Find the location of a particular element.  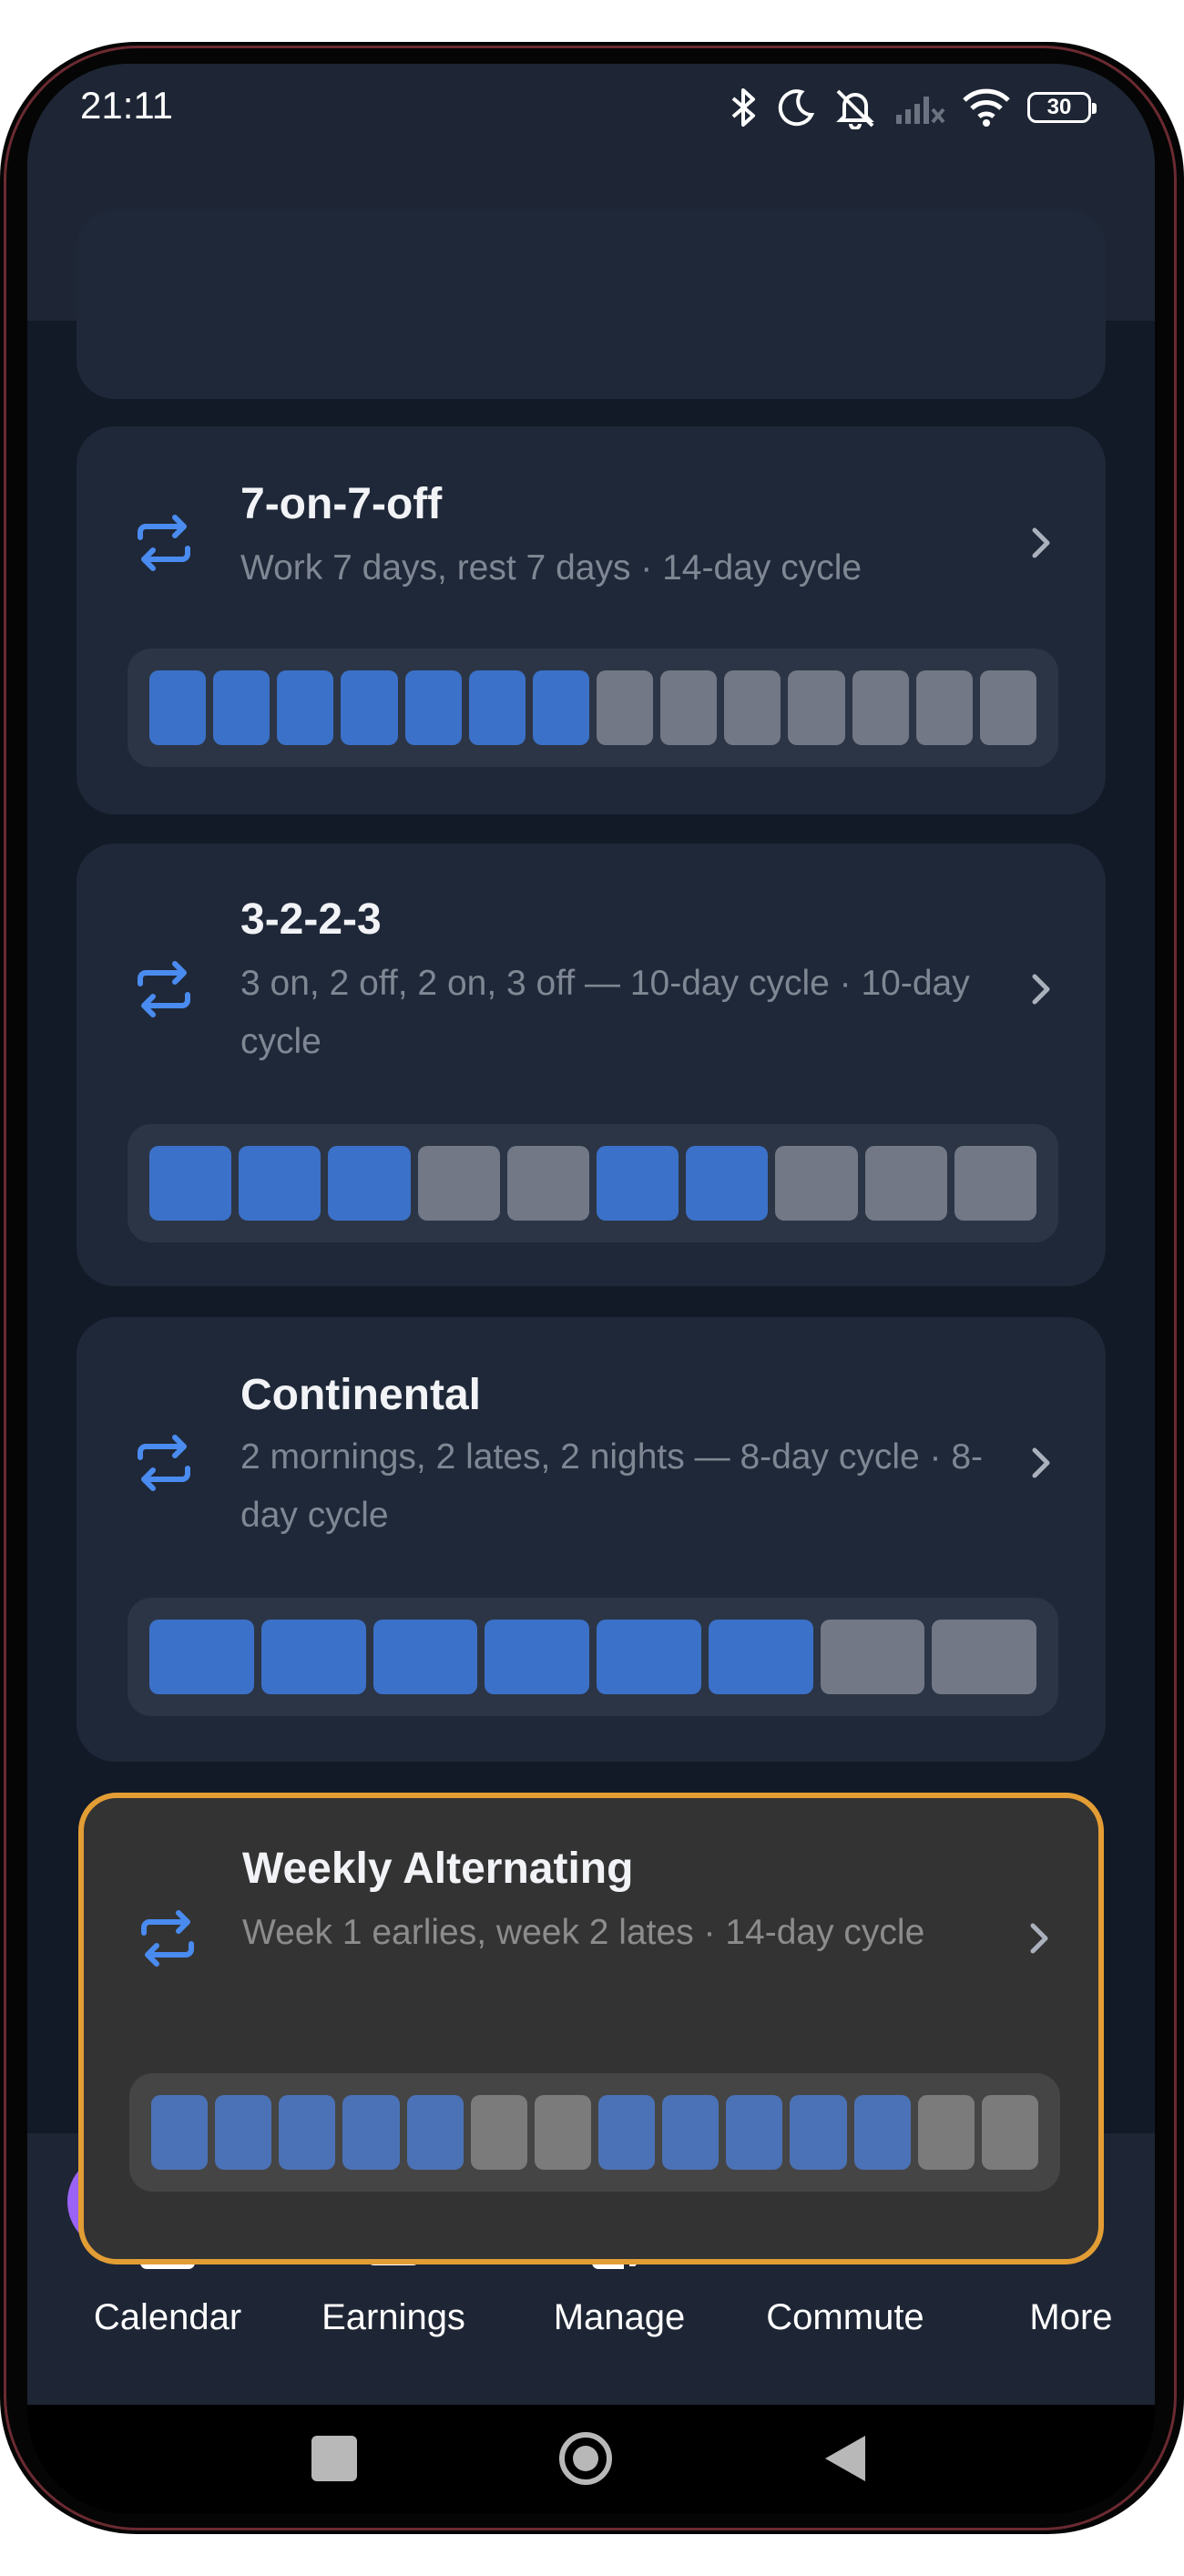

pattern-title: 3-2-2-3 is located at coordinates (311, 919).